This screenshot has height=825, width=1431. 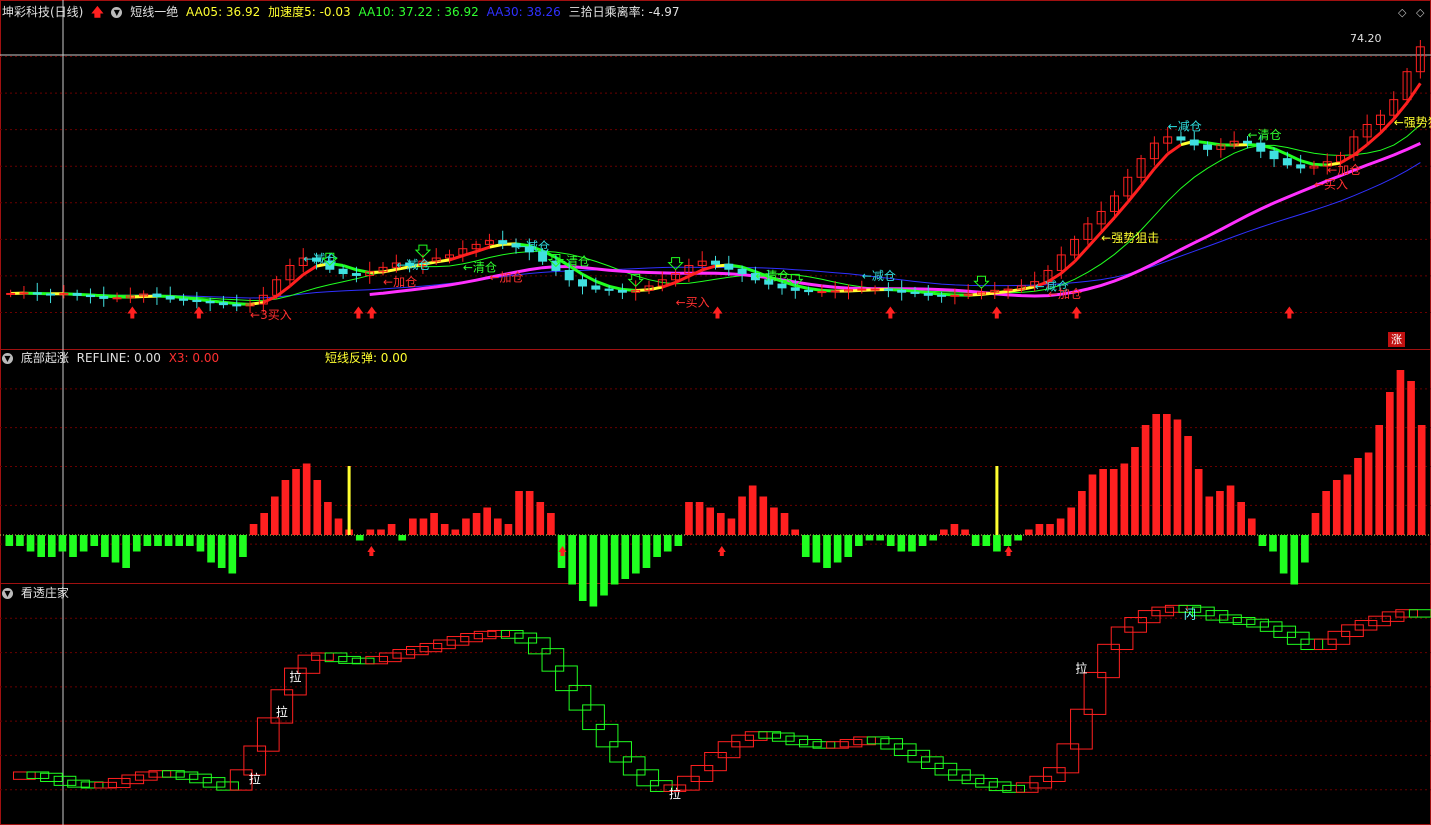 I want to click on rebound-value: 短线反弹: 0.00, so click(x=366, y=358).